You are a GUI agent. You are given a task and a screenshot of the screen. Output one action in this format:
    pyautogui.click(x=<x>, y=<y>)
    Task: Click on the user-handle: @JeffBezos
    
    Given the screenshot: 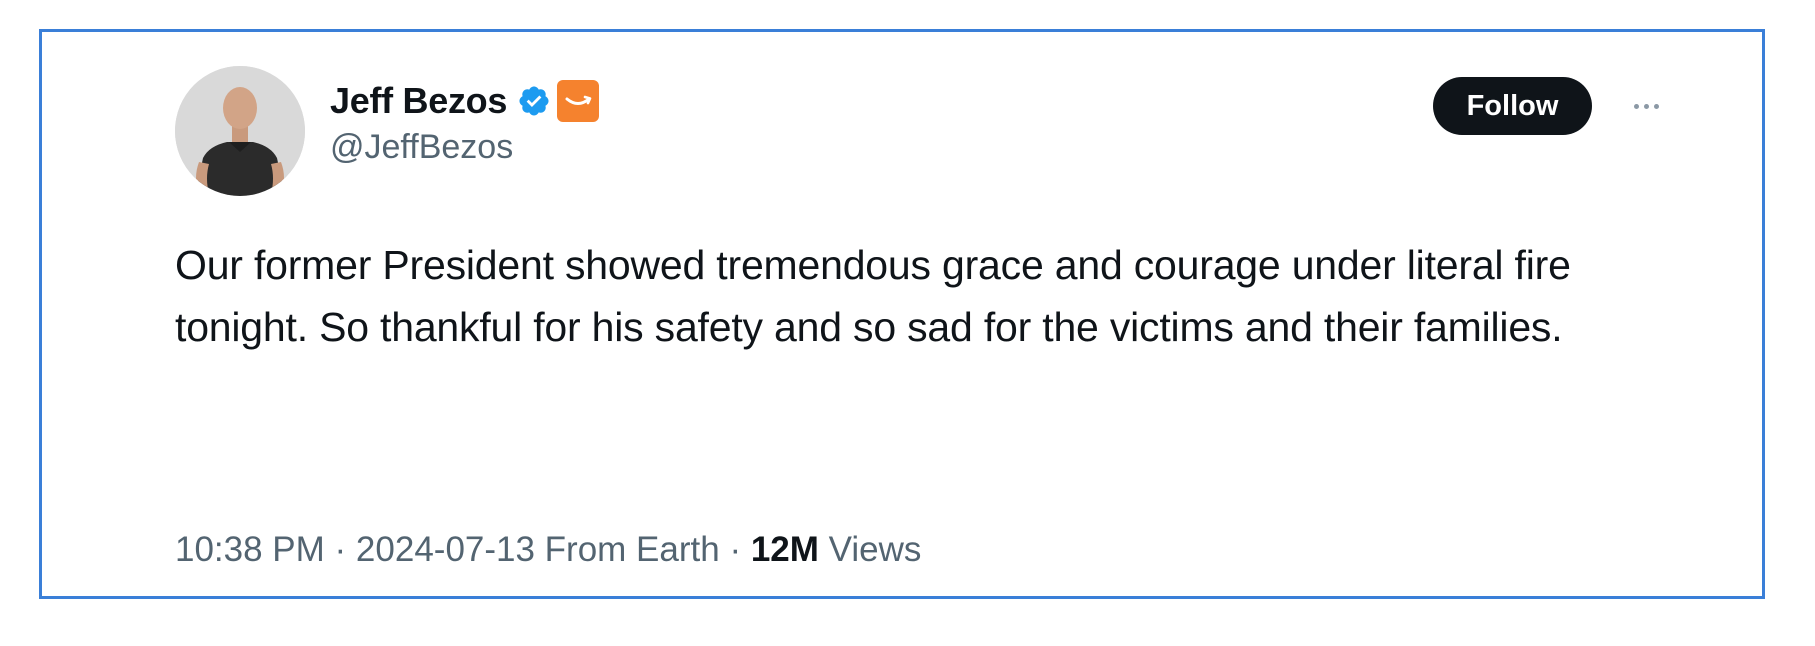 What is the action you would take?
    pyautogui.click(x=464, y=147)
    